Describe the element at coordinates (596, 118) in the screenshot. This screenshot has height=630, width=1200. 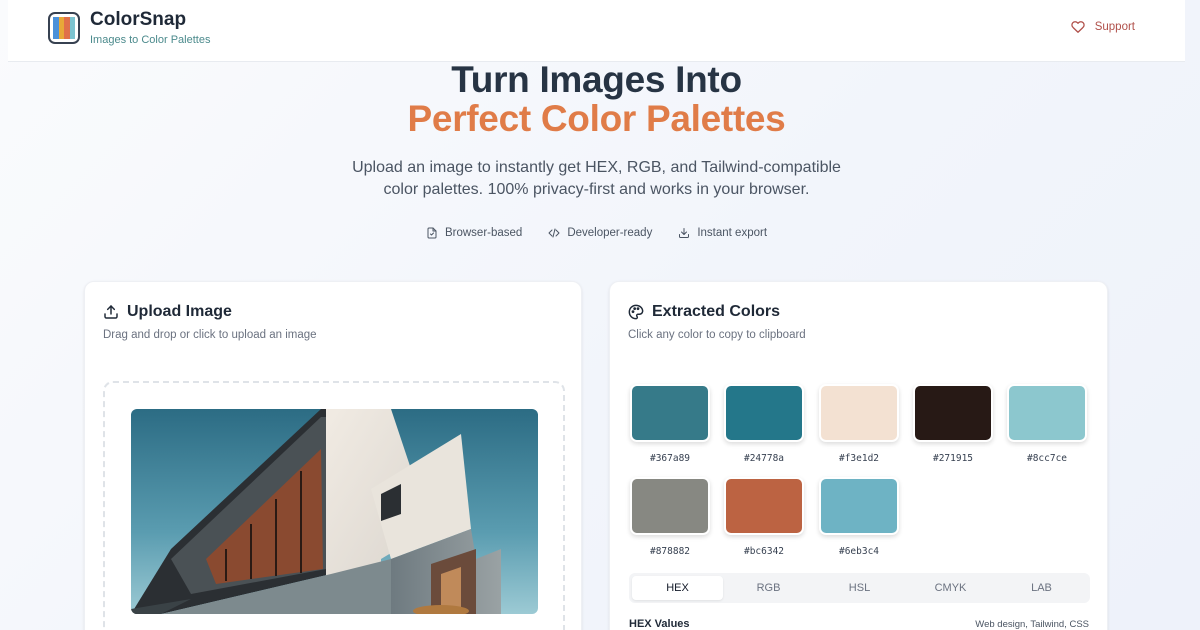
I see `hero-title-line2: Perfect Color Palettes` at that location.